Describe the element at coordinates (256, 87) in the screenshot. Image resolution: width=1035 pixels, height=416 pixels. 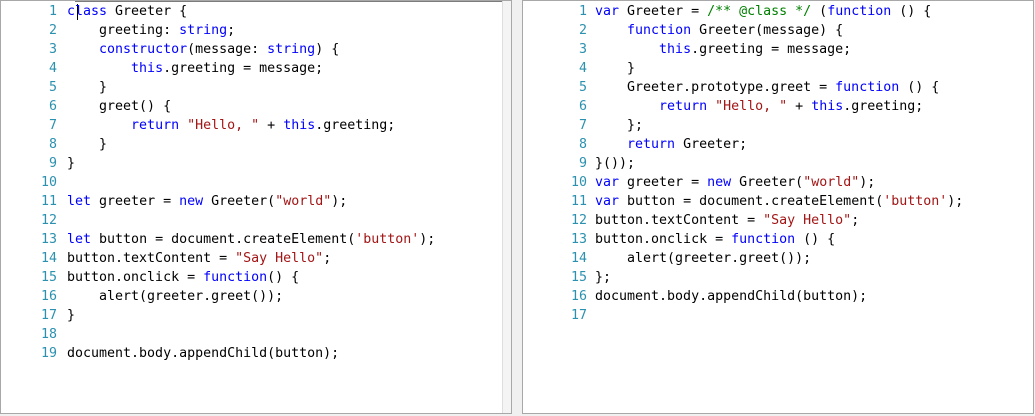
I see `code-line: 5 }` at that location.